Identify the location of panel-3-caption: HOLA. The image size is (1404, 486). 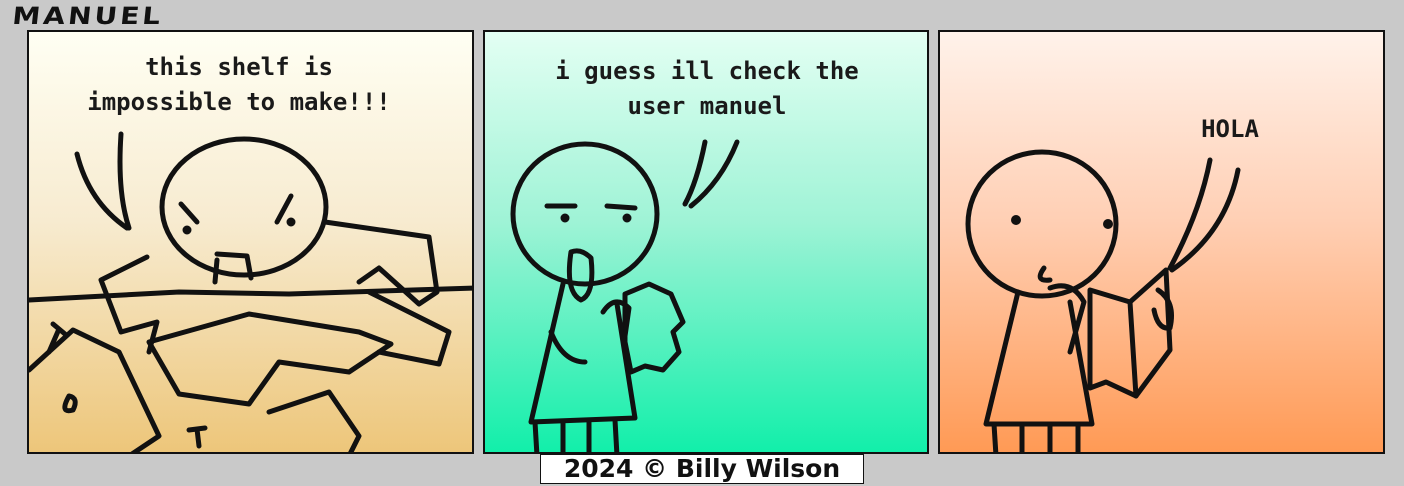
(1230, 129).